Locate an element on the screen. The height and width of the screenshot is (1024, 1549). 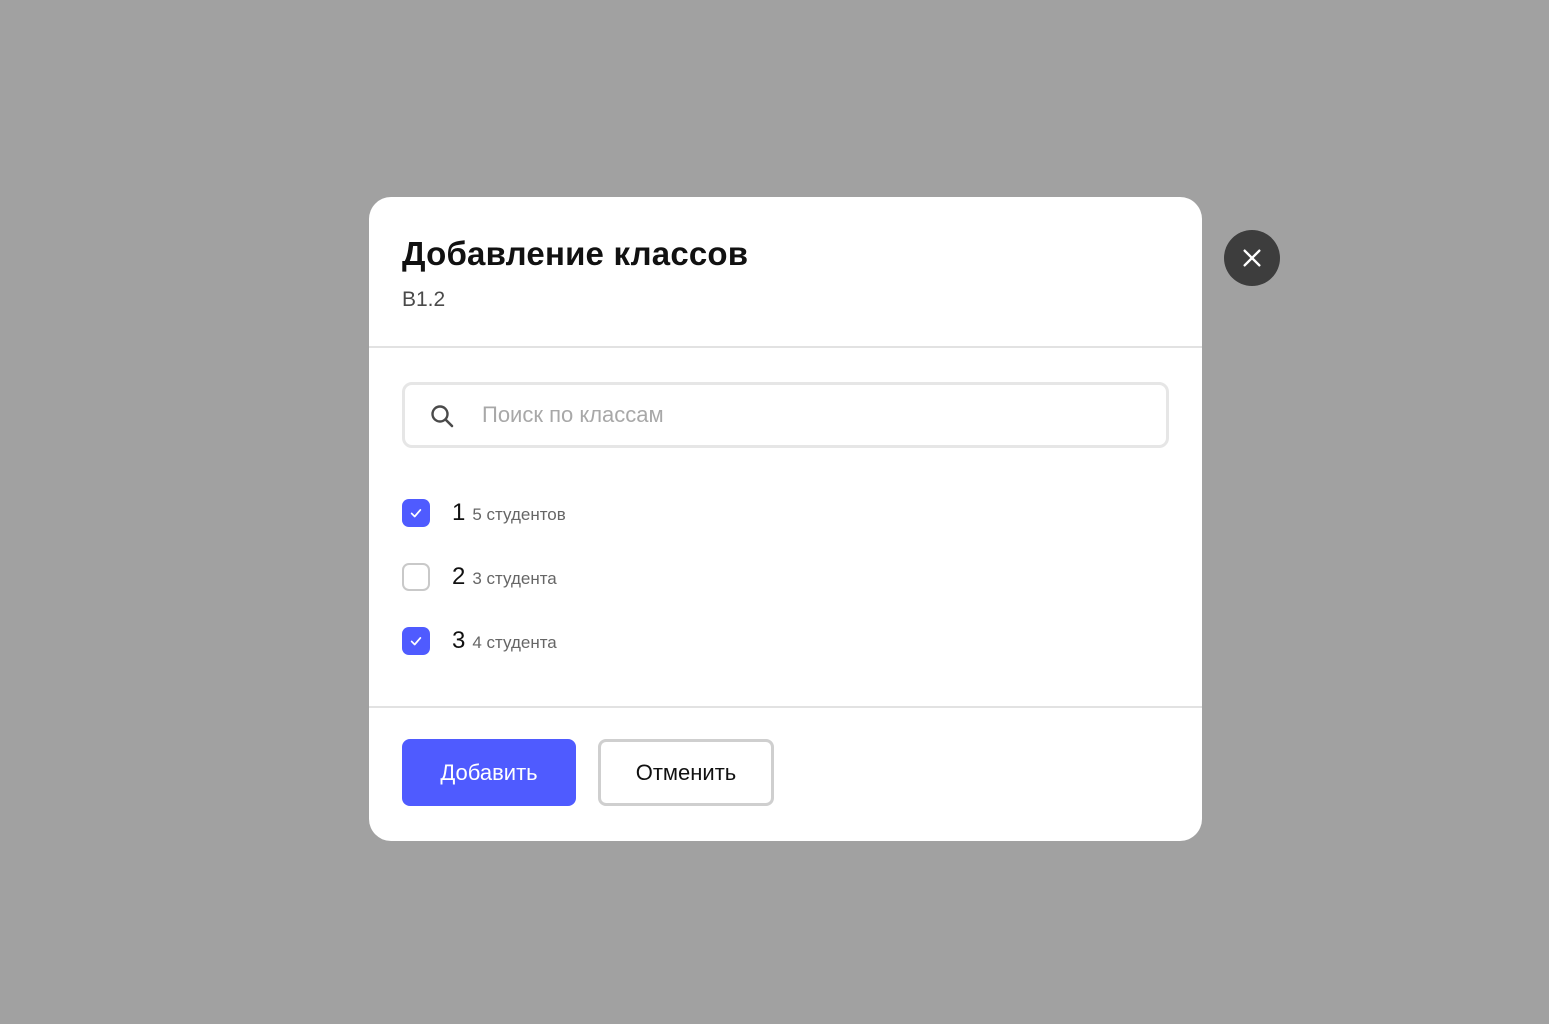
class-list-item: 1 5 студентов is located at coordinates (785, 513).